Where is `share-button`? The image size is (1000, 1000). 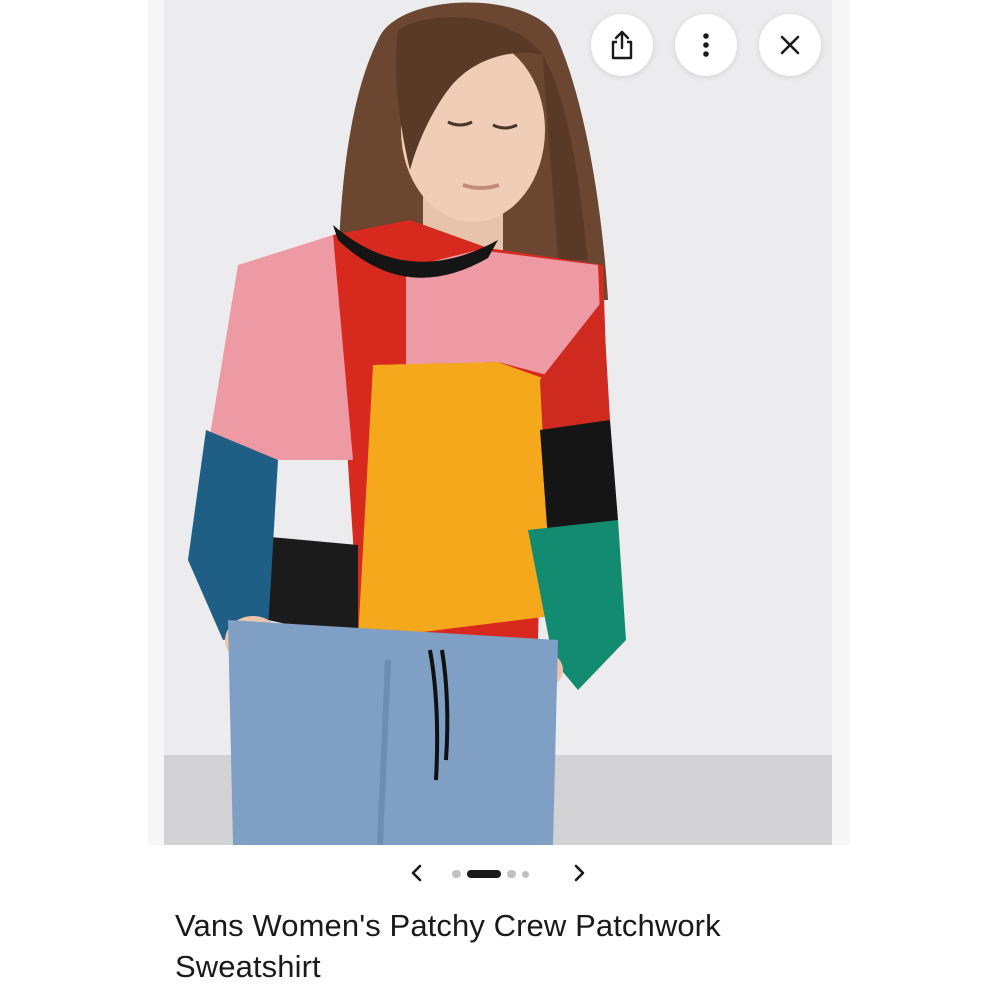
share-button is located at coordinates (622, 45).